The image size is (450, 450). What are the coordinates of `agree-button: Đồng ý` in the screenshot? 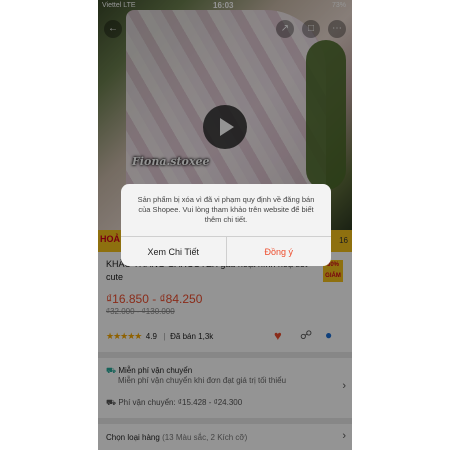 It's located at (279, 251).